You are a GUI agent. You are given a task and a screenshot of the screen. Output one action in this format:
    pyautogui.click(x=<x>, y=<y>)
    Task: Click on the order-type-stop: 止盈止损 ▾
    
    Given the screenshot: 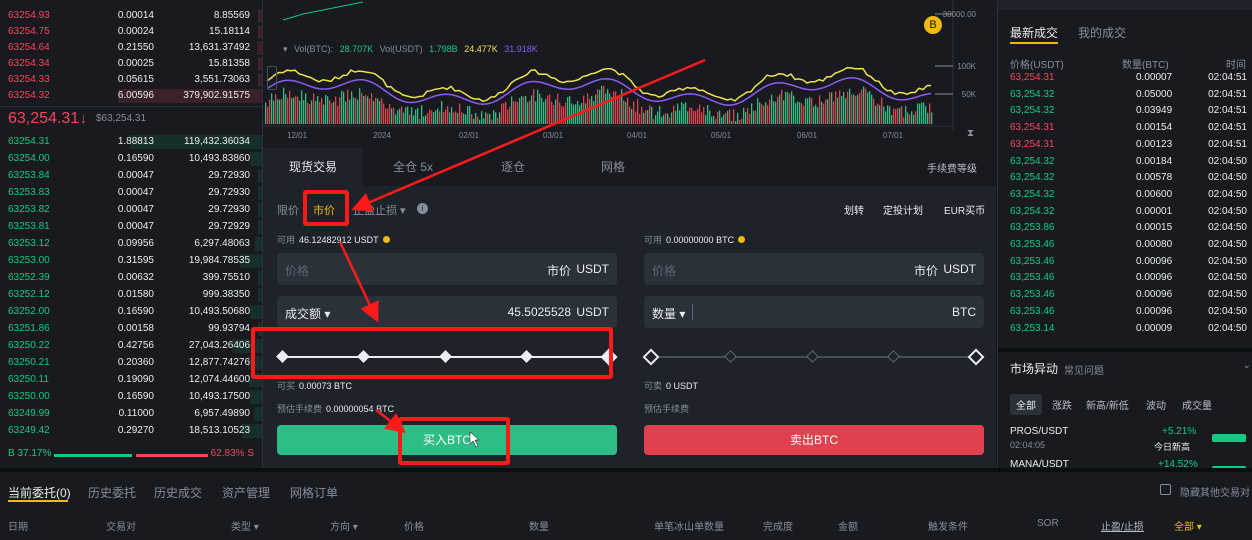 What is the action you would take?
    pyautogui.click(x=379, y=210)
    